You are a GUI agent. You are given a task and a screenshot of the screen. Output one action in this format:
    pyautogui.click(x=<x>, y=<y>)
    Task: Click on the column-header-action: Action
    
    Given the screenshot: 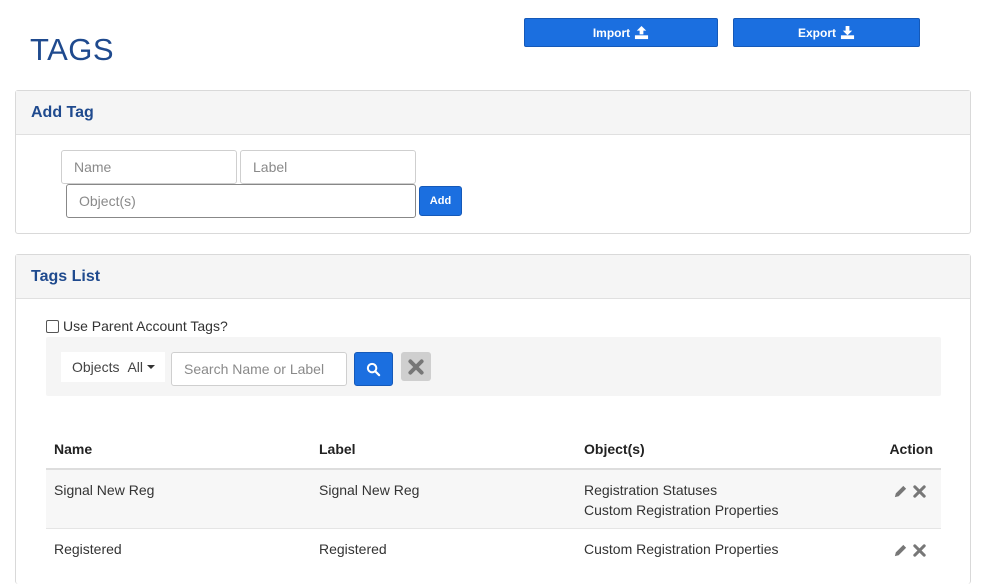 What is the action you would take?
    pyautogui.click(x=898, y=450)
    